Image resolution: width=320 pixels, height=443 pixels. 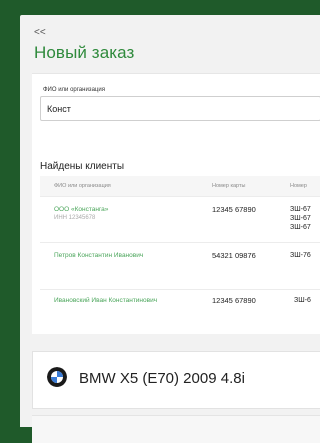 I want to click on search-field, so click(x=180, y=108).